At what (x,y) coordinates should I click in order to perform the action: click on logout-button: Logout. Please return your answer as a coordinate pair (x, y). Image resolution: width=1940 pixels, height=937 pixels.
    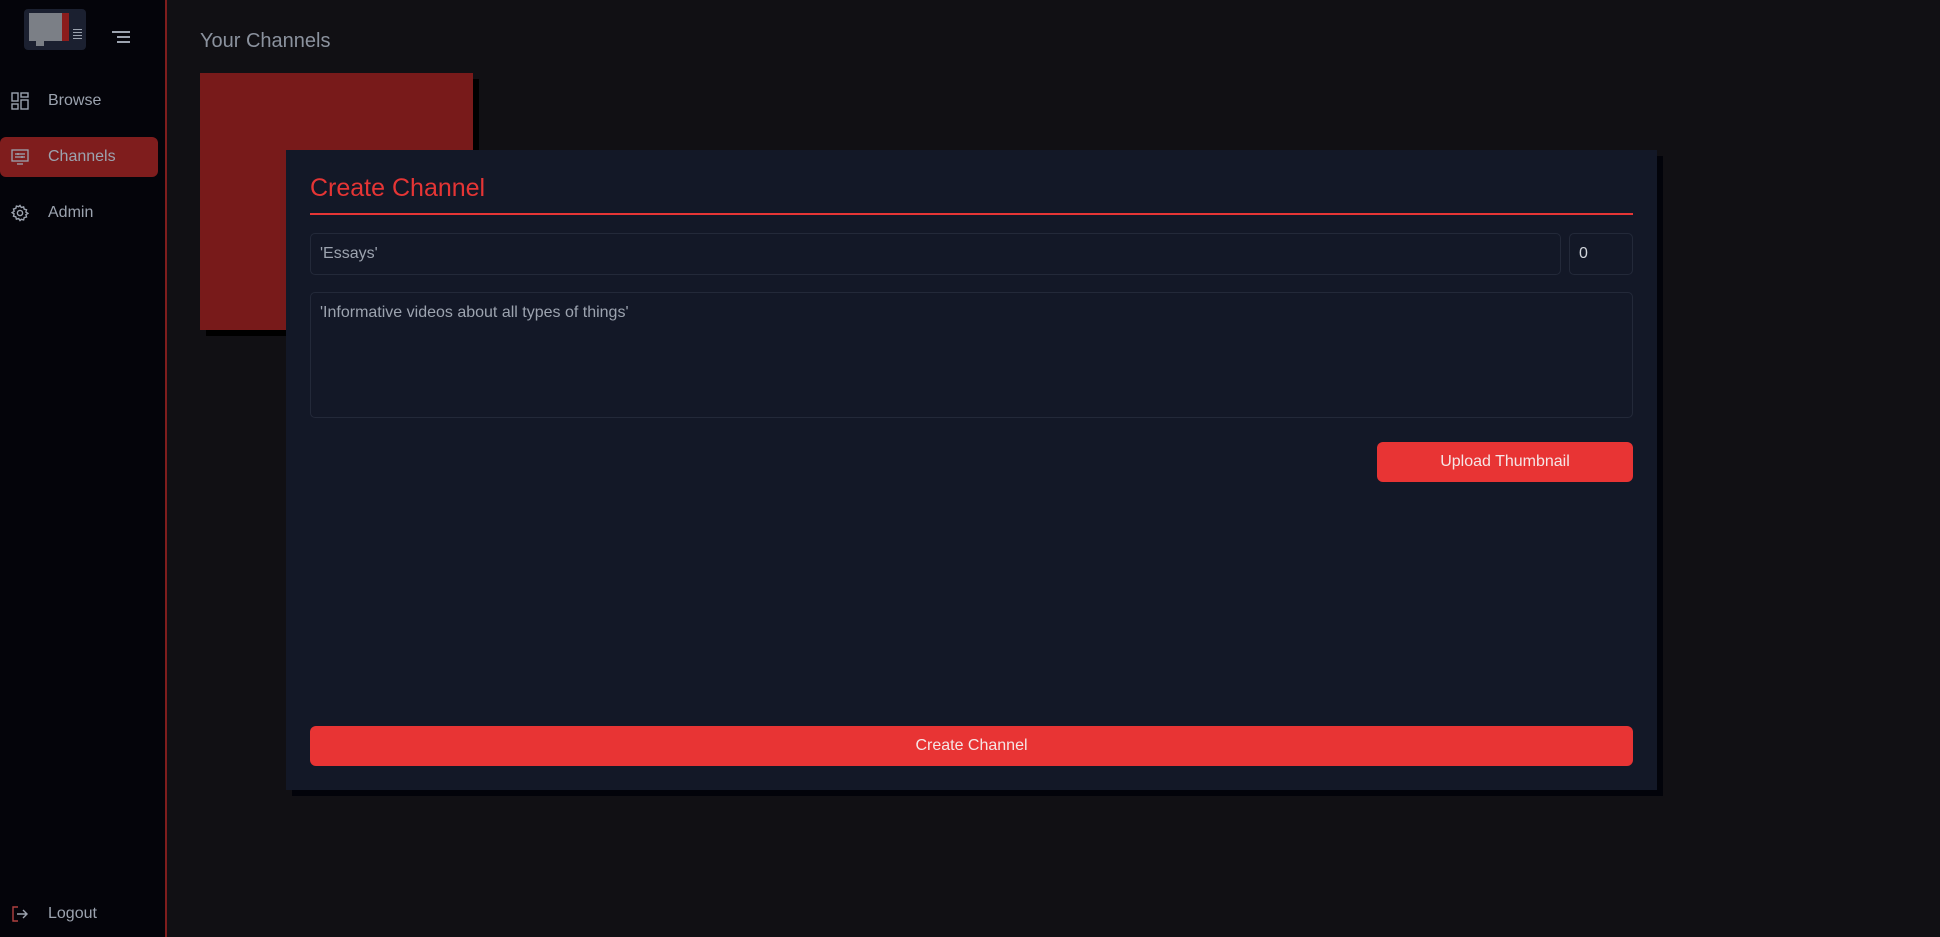
    Looking at the image, I should click on (79, 914).